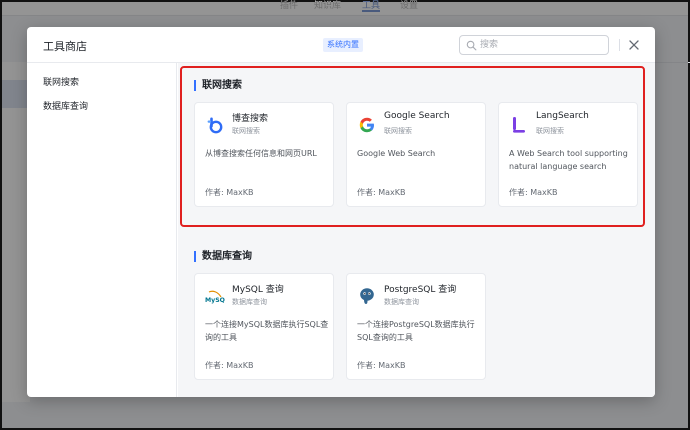  What do you see at coordinates (250, 119) in the screenshot?
I see `tool-name: 博查搜索` at bounding box center [250, 119].